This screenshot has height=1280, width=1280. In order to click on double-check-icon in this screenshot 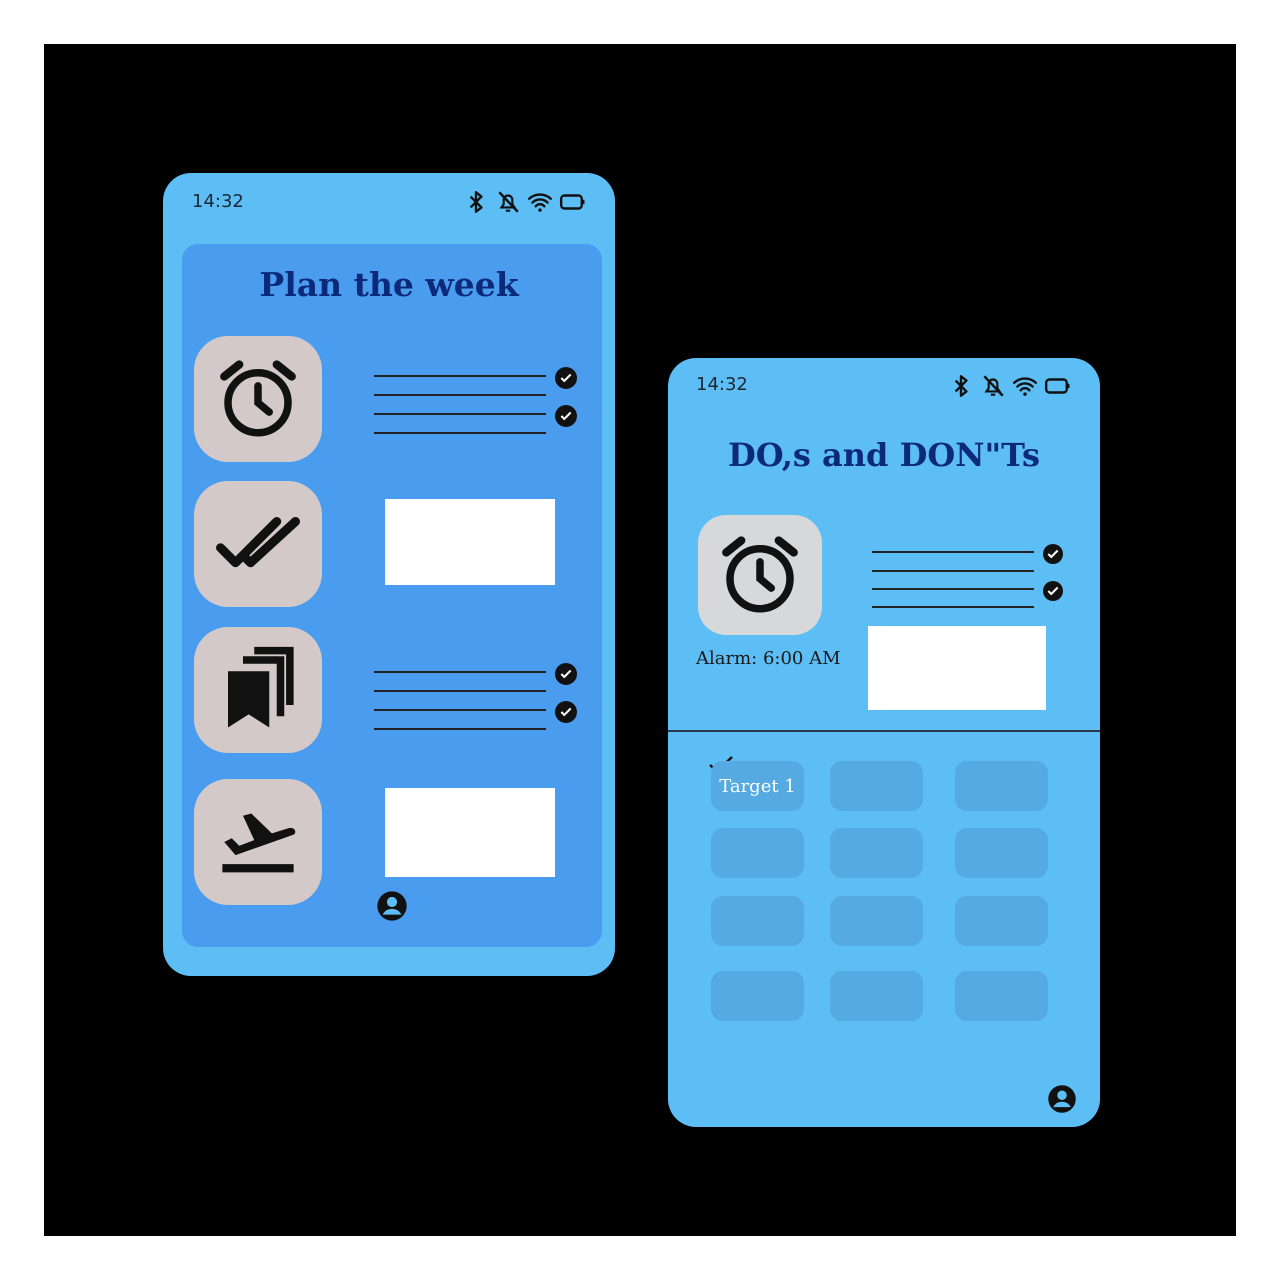, I will do `click(258, 542)`.